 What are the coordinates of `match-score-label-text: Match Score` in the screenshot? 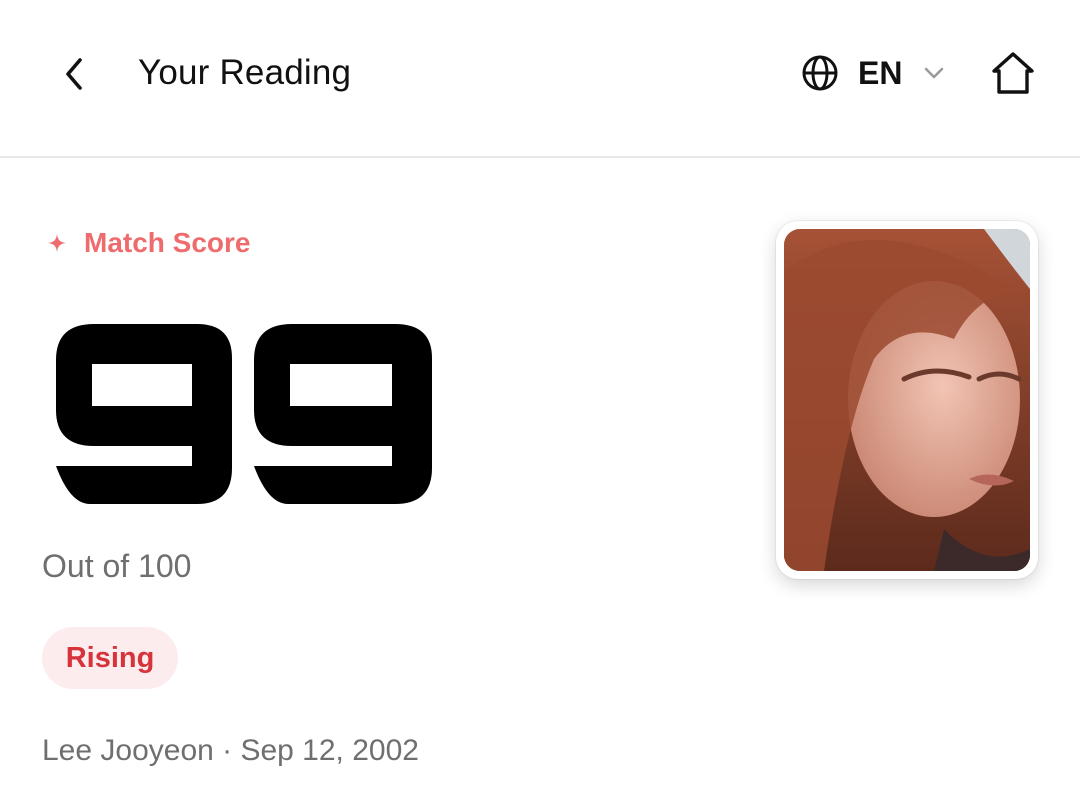 It's located at (167, 242).